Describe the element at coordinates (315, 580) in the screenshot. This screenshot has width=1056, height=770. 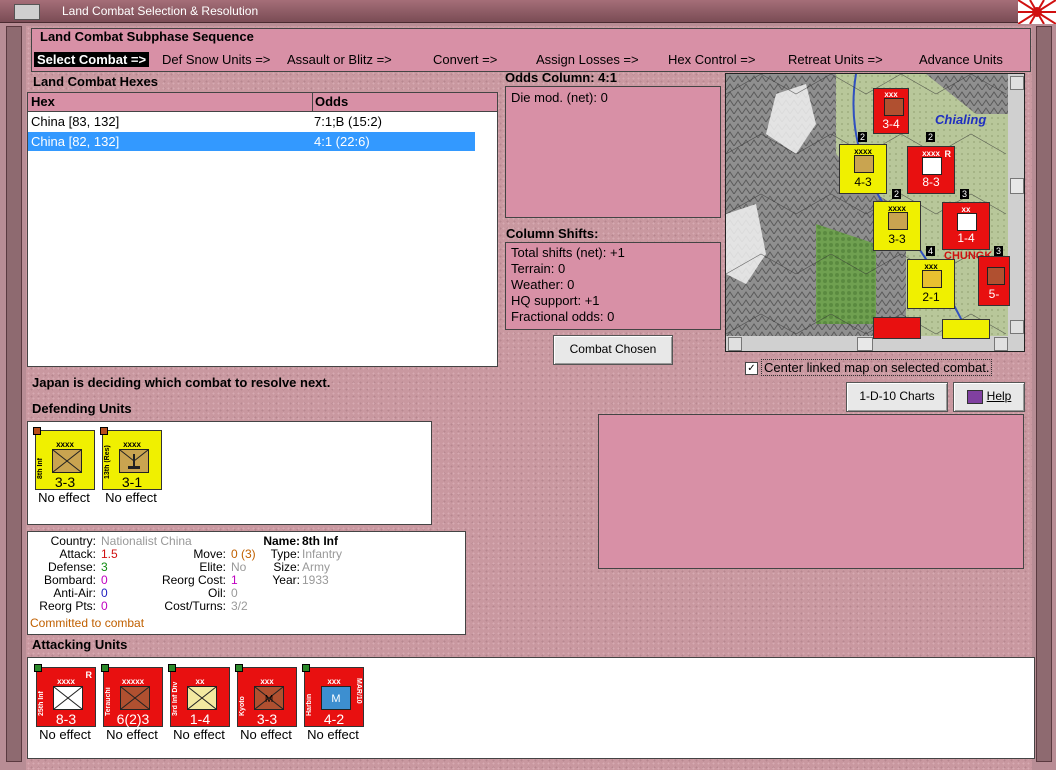
I see `detail-year-value: 1933` at that location.